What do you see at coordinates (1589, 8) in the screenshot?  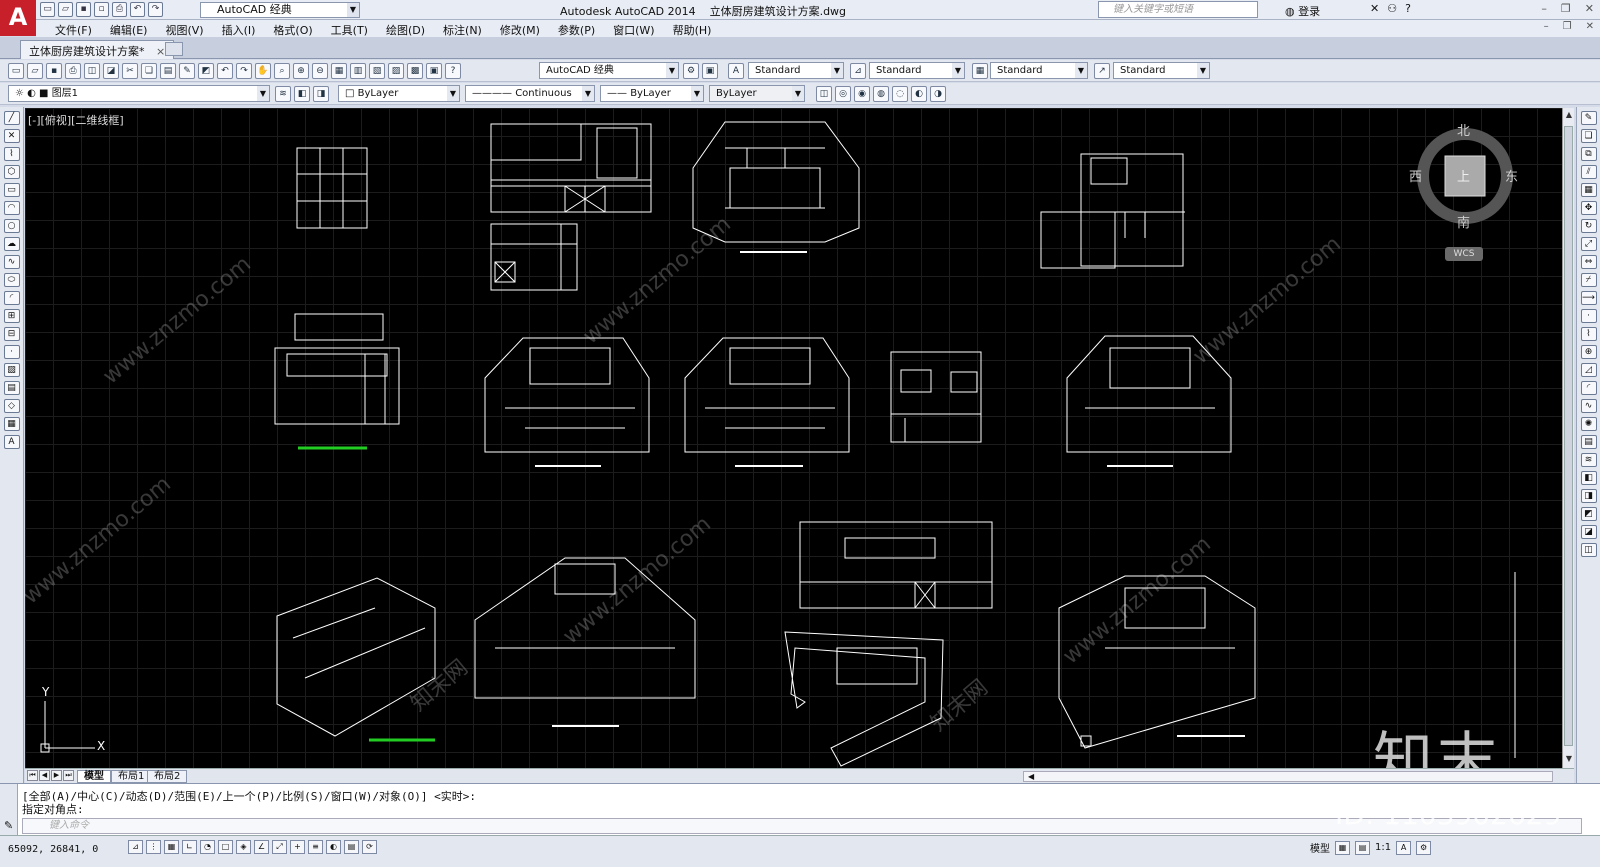 I see `close-icon: ✕` at bounding box center [1589, 8].